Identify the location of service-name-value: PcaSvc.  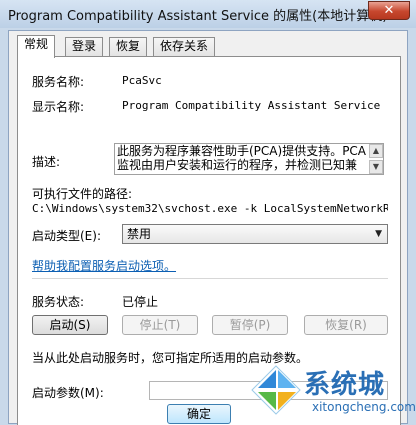
(142, 80).